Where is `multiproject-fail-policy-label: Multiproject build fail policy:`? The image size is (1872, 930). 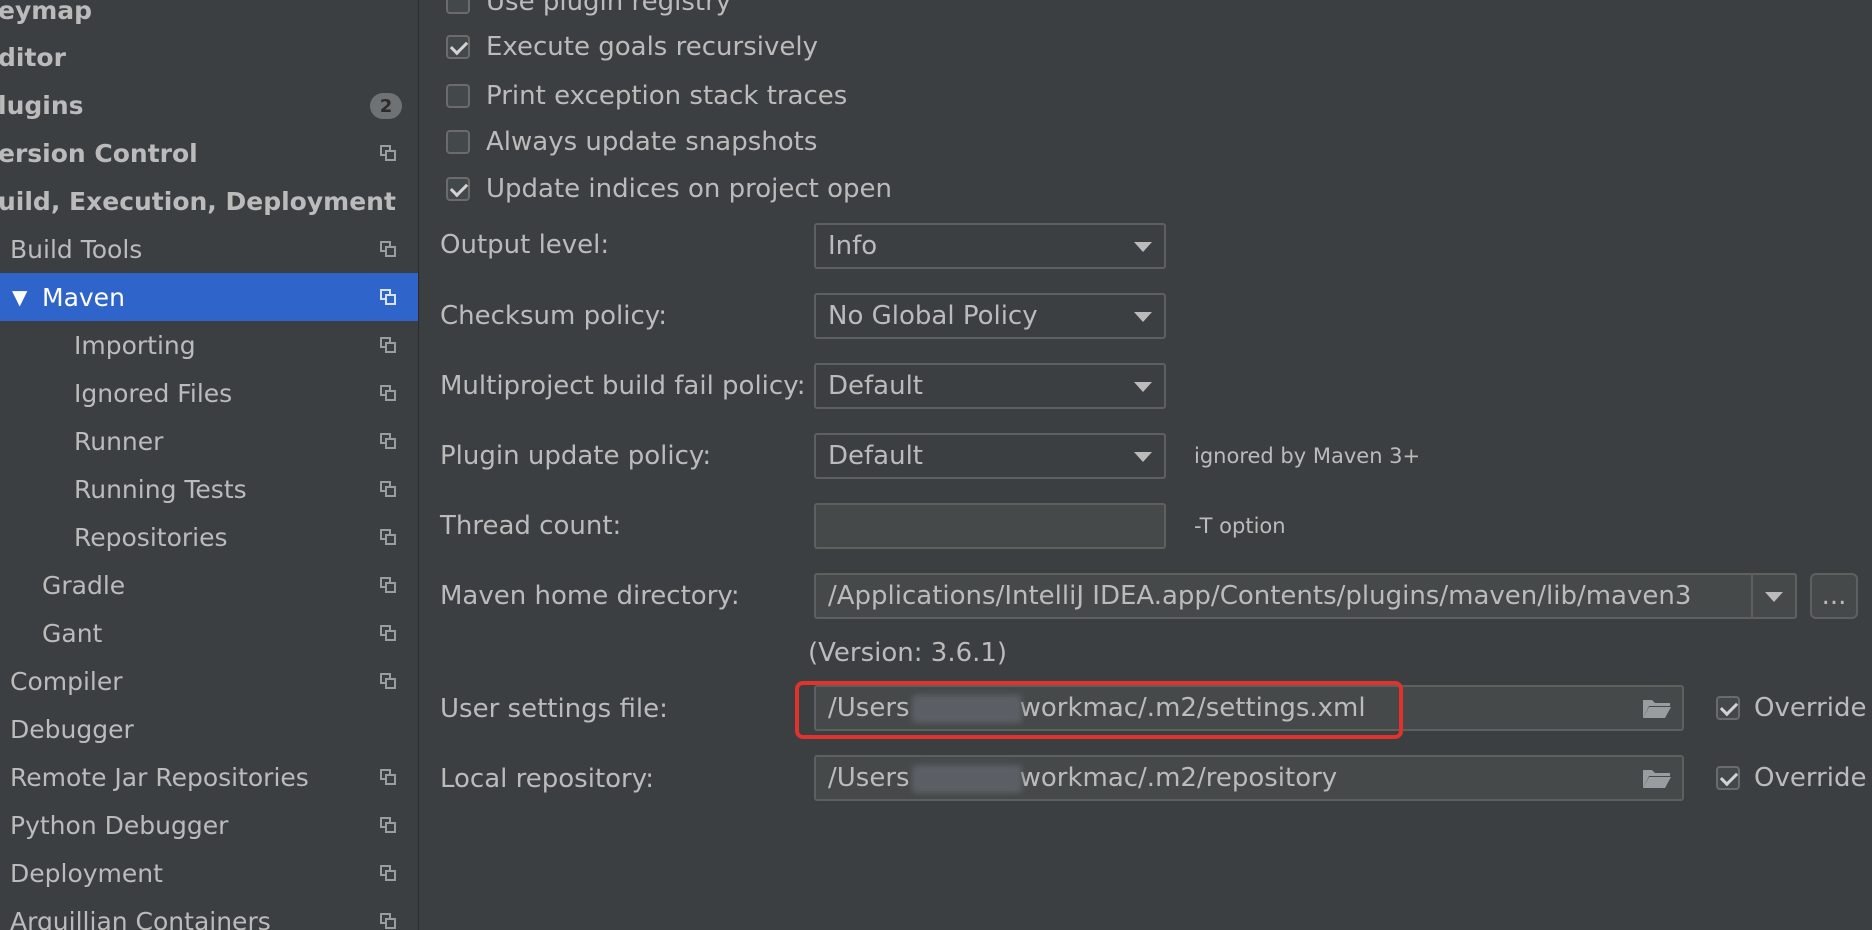
multiproject-fail-policy-label: Multiproject build fail policy: is located at coordinates (623, 386).